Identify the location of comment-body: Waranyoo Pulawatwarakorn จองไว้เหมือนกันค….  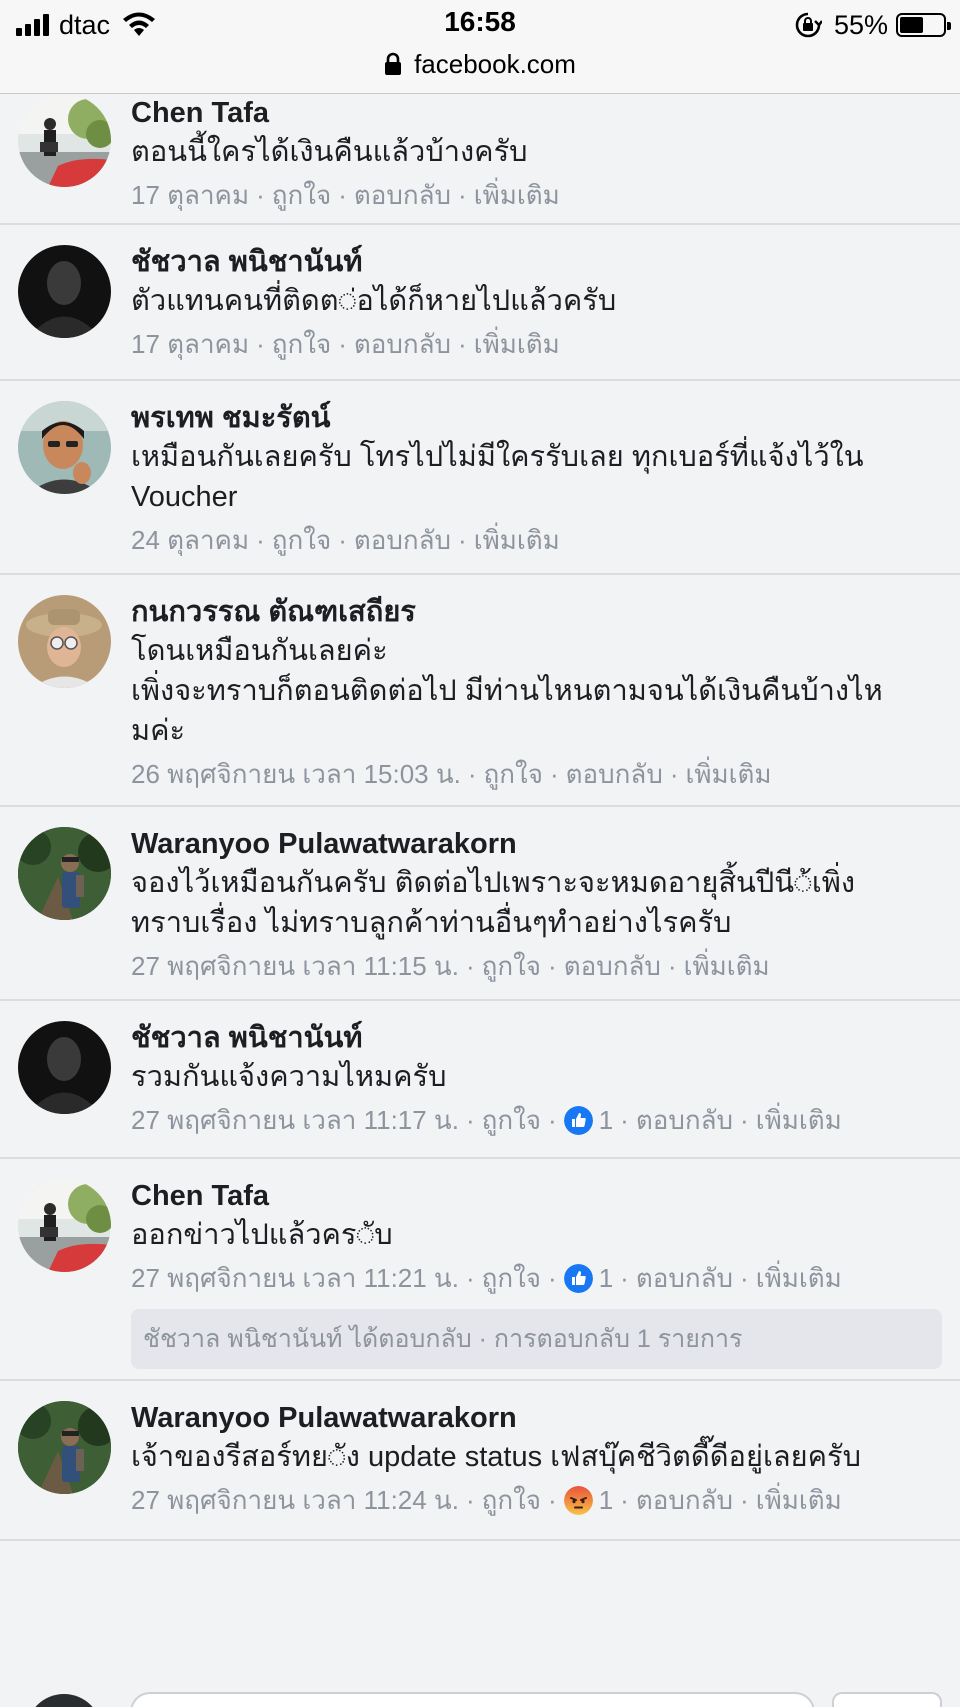
(536, 904).